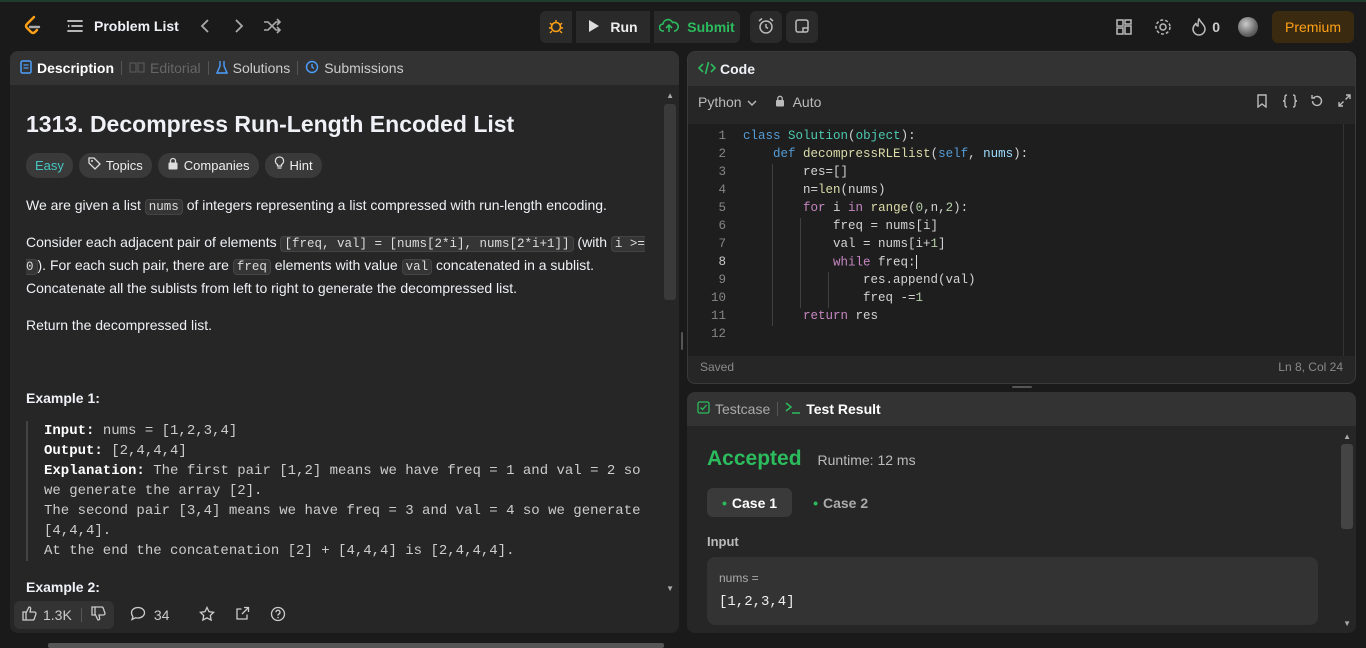 The width and height of the screenshot is (1366, 648). What do you see at coordinates (242, 615) in the screenshot?
I see `share-icon` at bounding box center [242, 615].